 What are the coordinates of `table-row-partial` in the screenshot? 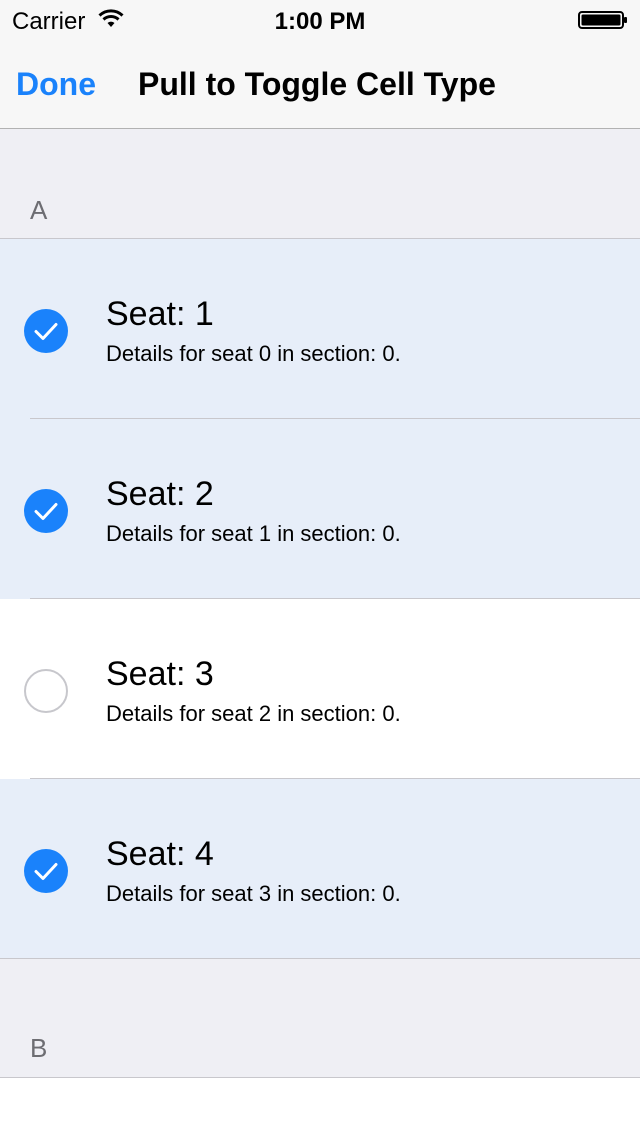 It's located at (320, 1107).